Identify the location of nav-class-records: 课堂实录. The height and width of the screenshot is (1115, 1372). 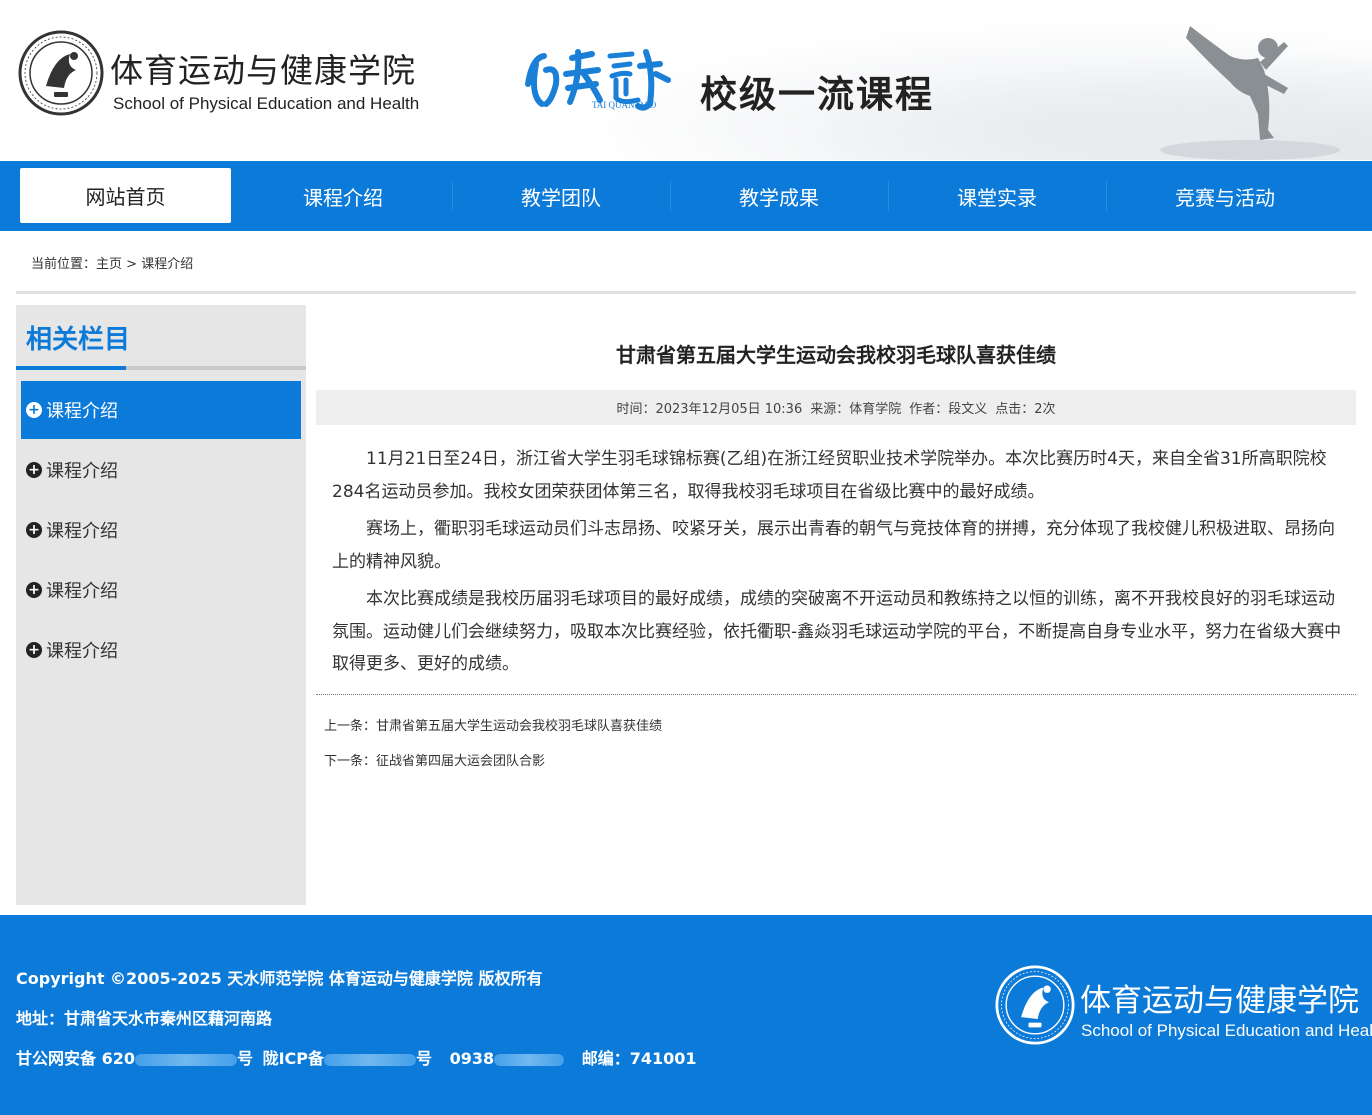
(997, 196).